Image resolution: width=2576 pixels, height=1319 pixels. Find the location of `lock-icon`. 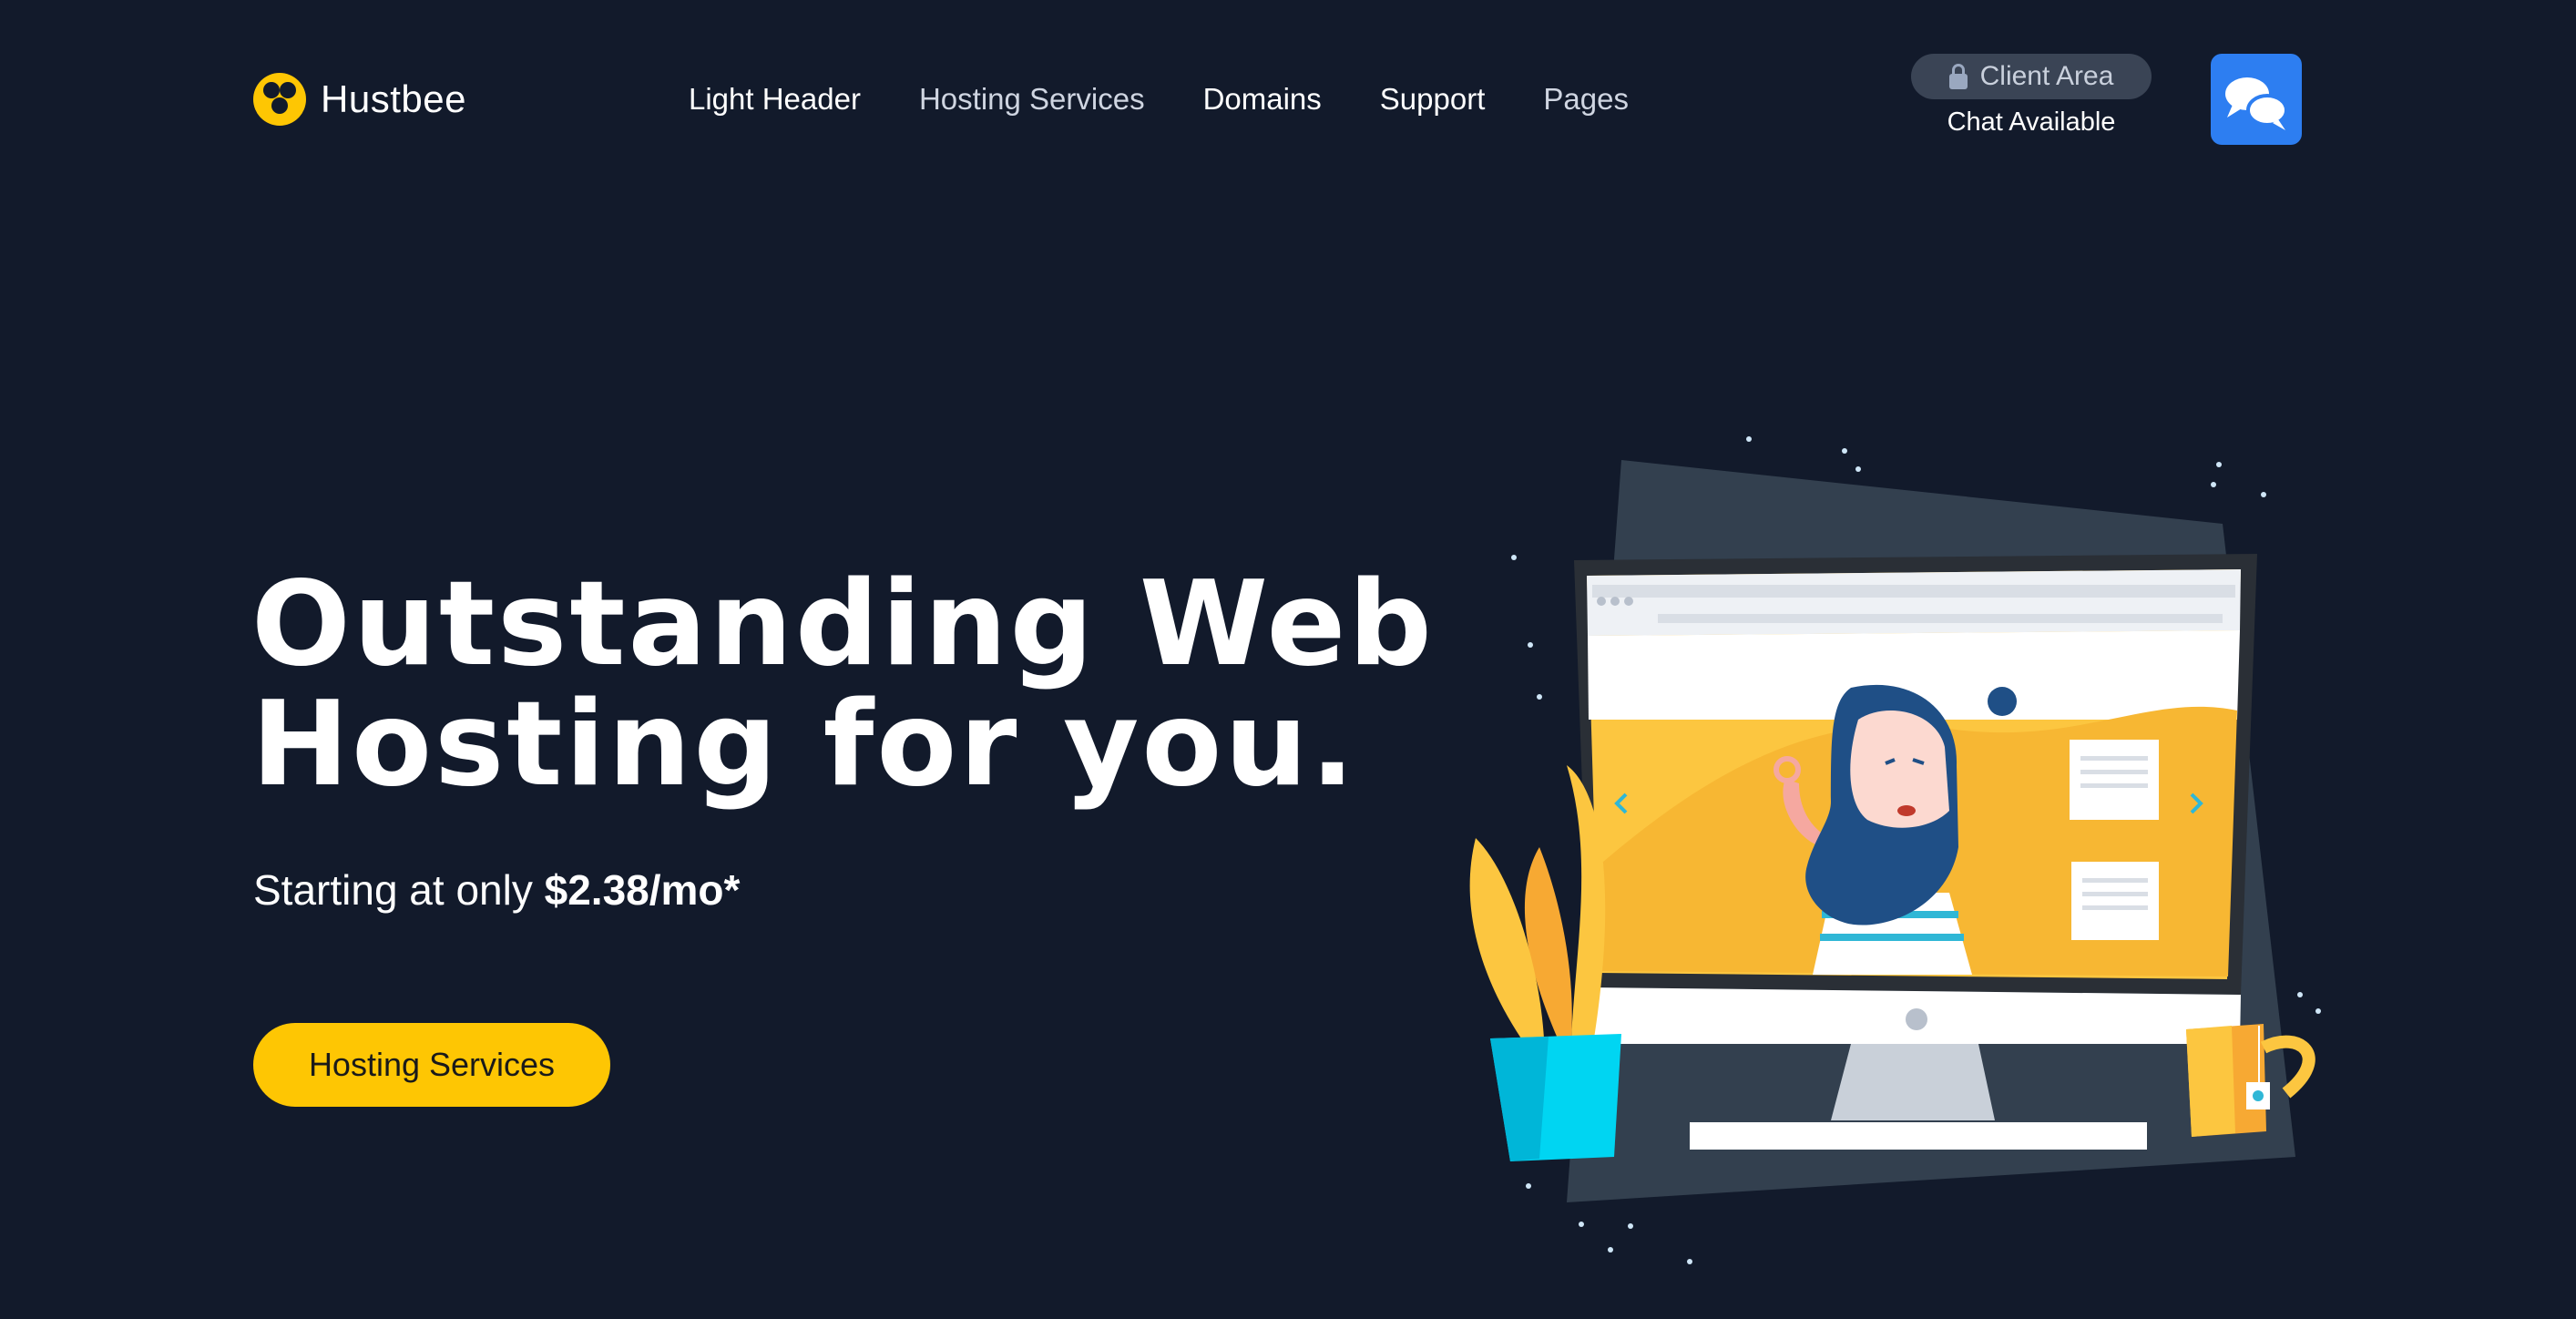

lock-icon is located at coordinates (1958, 76).